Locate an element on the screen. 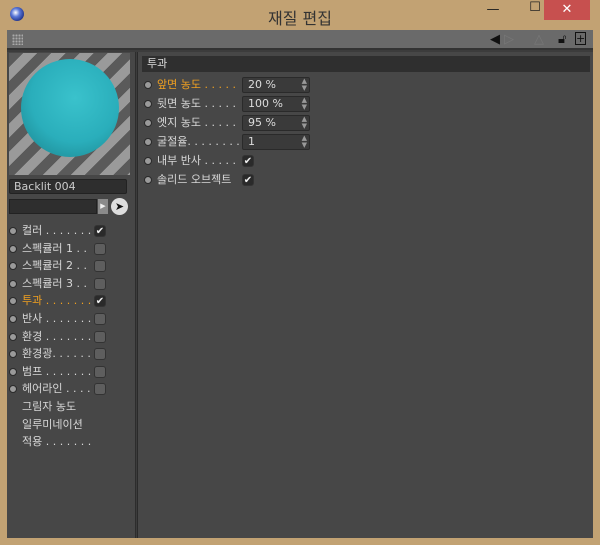 Image resolution: width=600 pixels, height=545 pixels. param-label: 솔리드 오브젝트 is located at coordinates (194, 179).